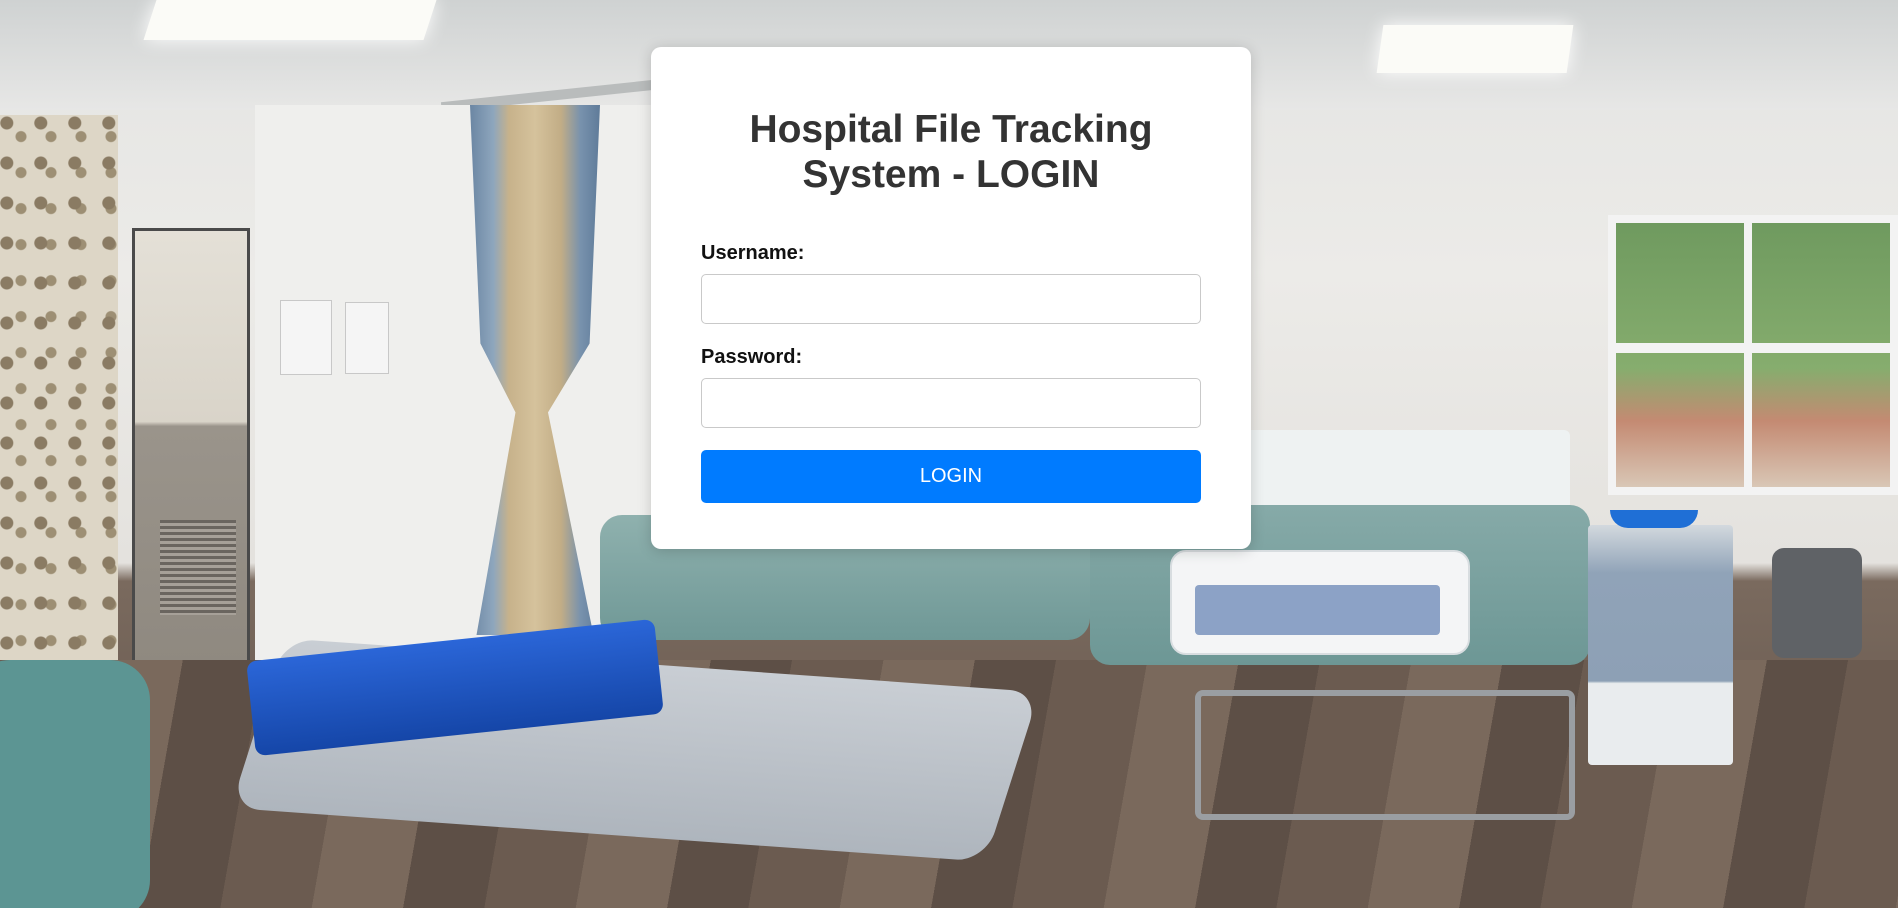 Image resolution: width=1898 pixels, height=908 pixels. What do you see at coordinates (1317, 610) in the screenshot?
I see `bed-footboard-panel` at bounding box center [1317, 610].